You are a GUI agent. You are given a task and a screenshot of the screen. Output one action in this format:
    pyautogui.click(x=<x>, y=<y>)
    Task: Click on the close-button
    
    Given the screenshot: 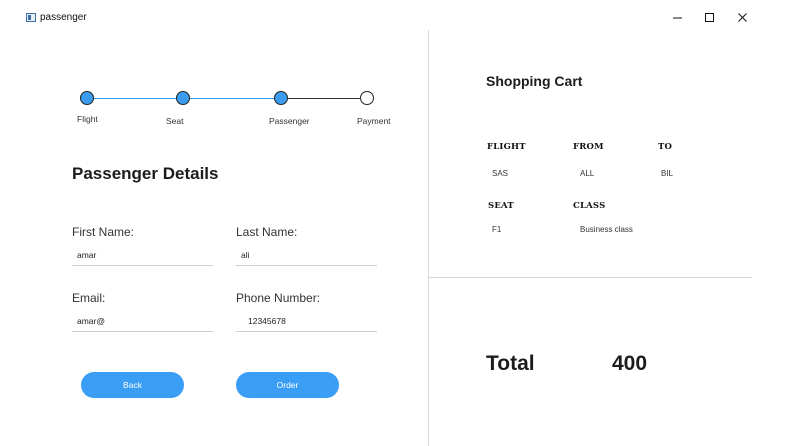 What is the action you would take?
    pyautogui.click(x=743, y=18)
    